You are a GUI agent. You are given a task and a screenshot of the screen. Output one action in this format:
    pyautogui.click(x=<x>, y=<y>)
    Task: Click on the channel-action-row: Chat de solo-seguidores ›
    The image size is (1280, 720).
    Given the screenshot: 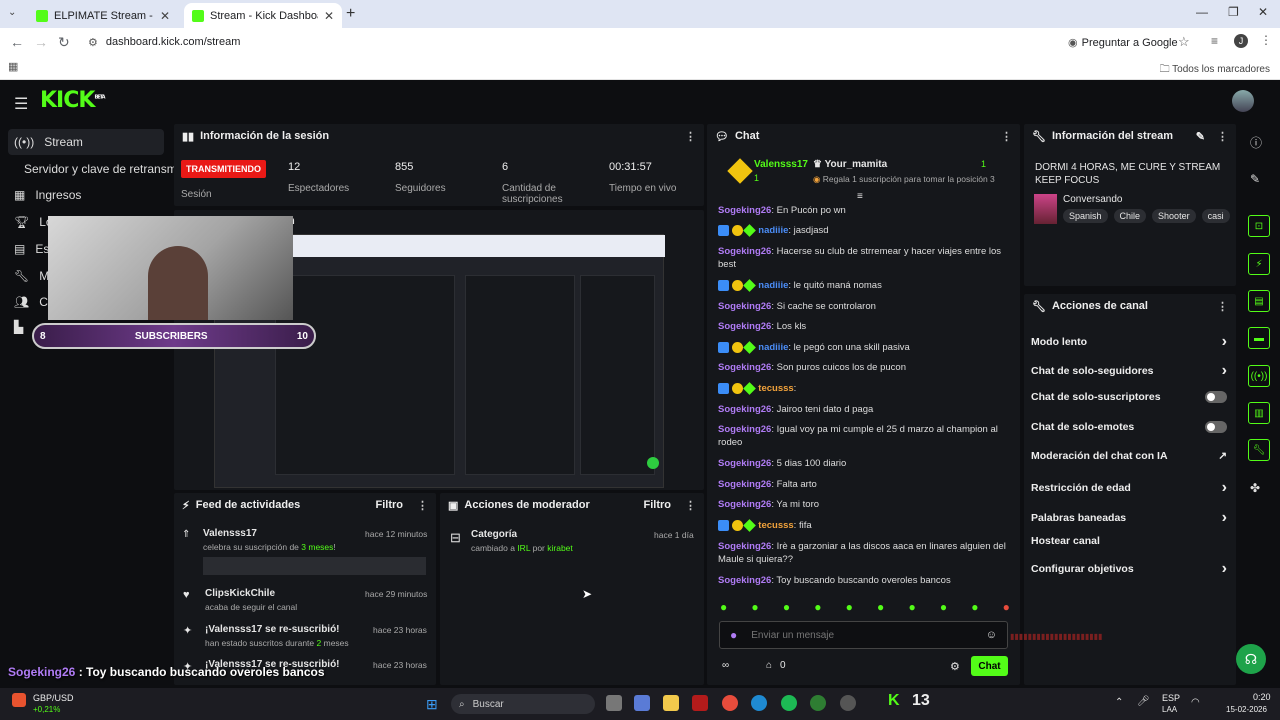 What is the action you would take?
    pyautogui.click(x=1129, y=371)
    